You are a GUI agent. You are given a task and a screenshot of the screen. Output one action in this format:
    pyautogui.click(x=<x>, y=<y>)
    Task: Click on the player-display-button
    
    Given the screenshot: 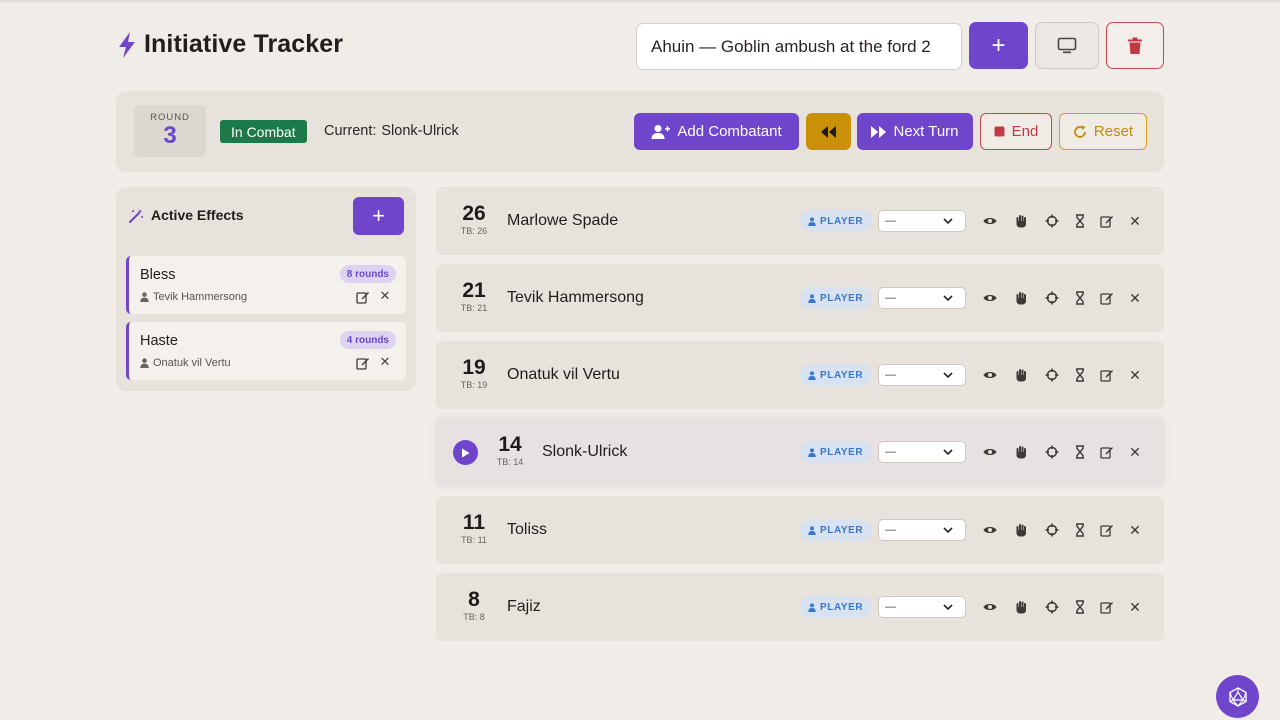 What is the action you would take?
    pyautogui.click(x=1067, y=45)
    